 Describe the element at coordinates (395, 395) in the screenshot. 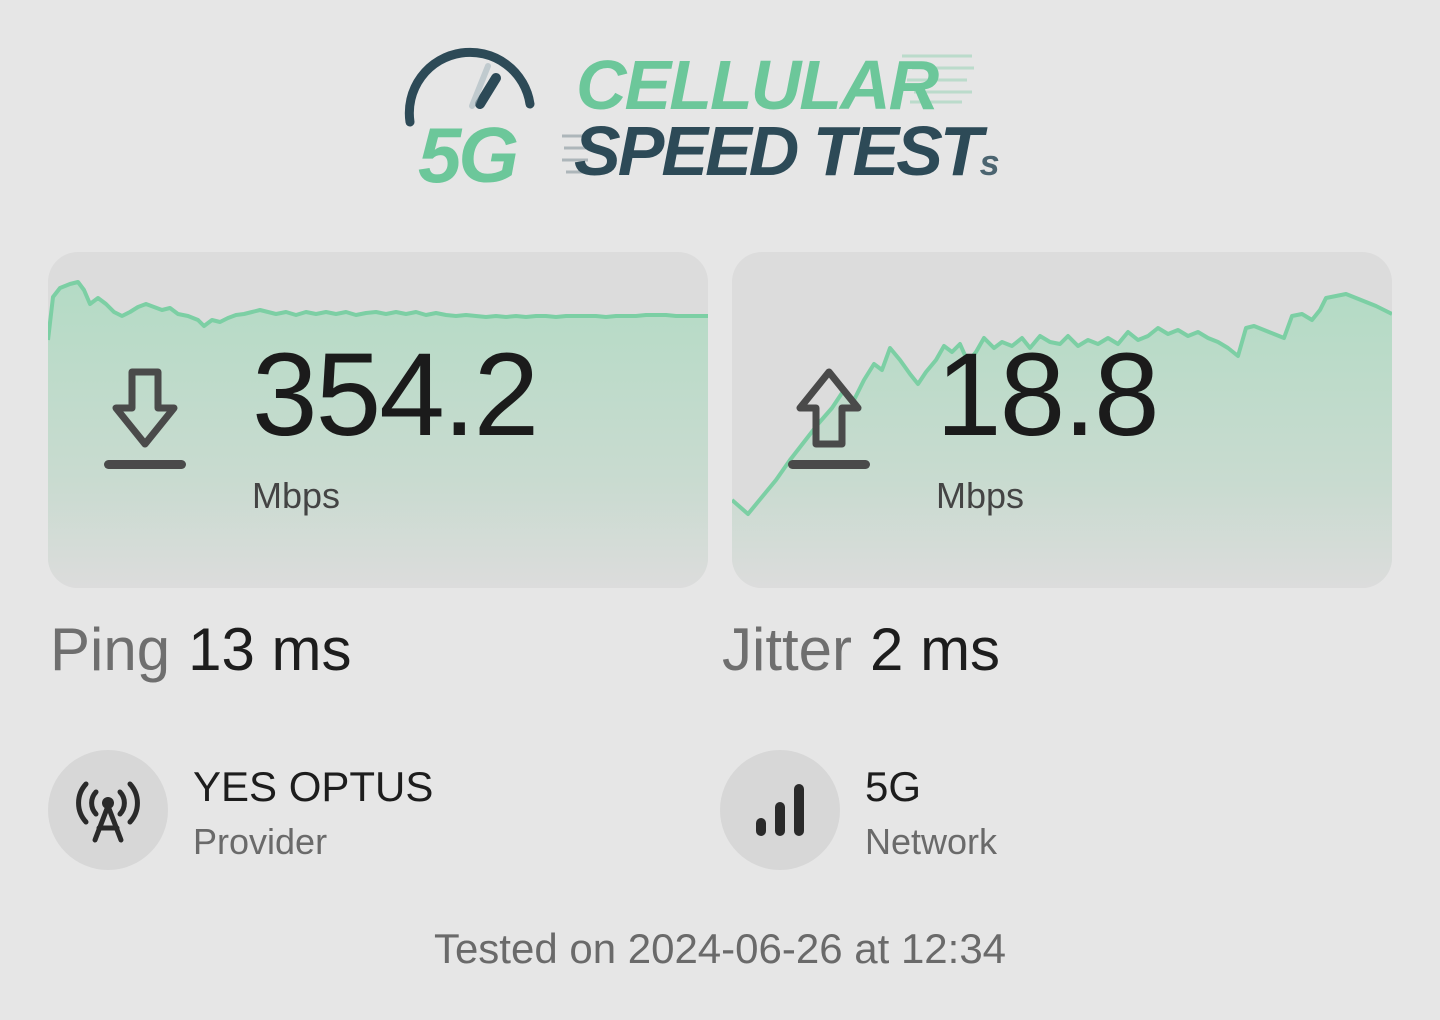

I see `download-speed-value: 354.2` at that location.